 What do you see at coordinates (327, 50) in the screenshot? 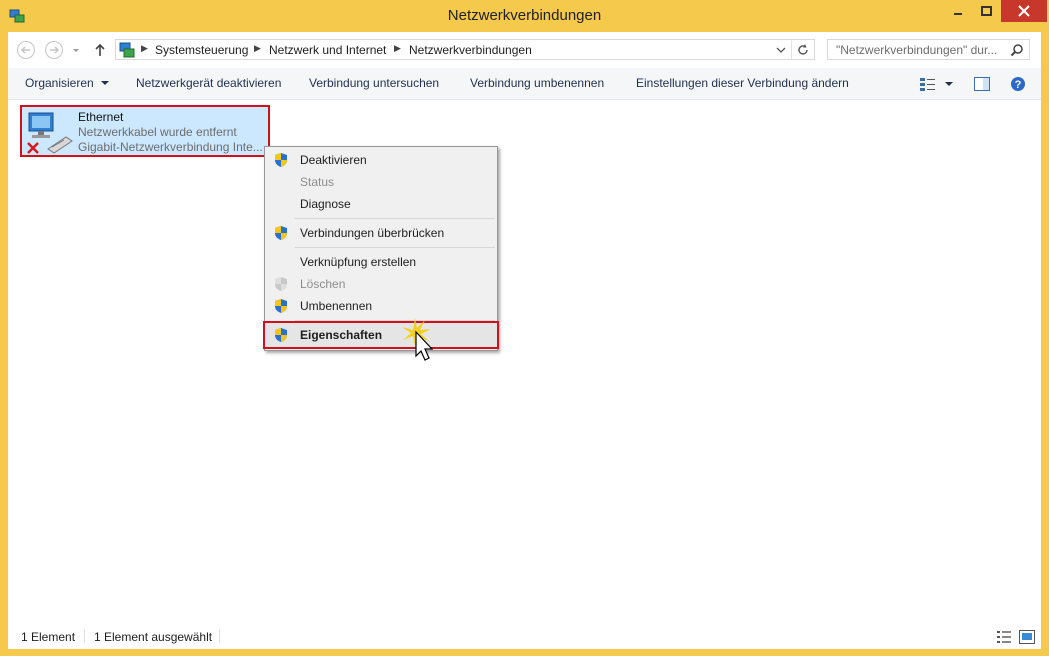
I see `breadcrumb-netzwerk-und-internet: Netzwerk und Internet` at bounding box center [327, 50].